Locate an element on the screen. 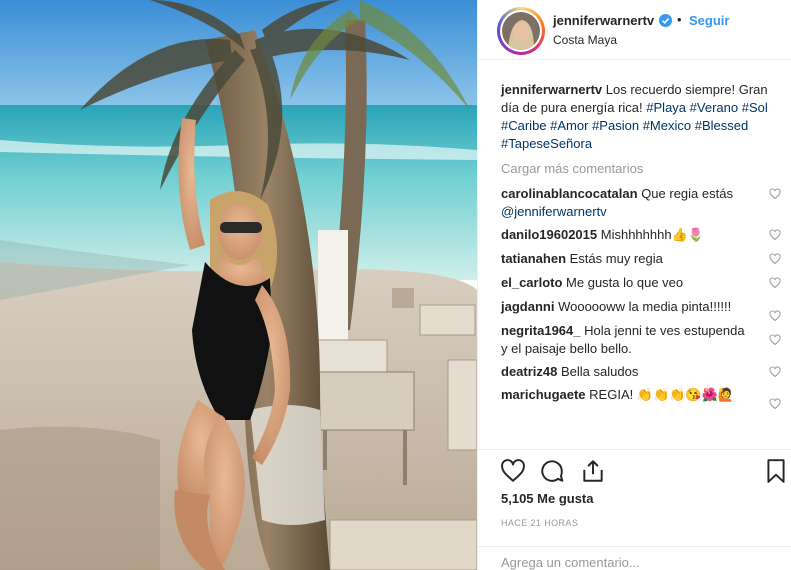 The height and width of the screenshot is (570, 791). comment-text: Me gusta lo que veo is located at coordinates (625, 282).